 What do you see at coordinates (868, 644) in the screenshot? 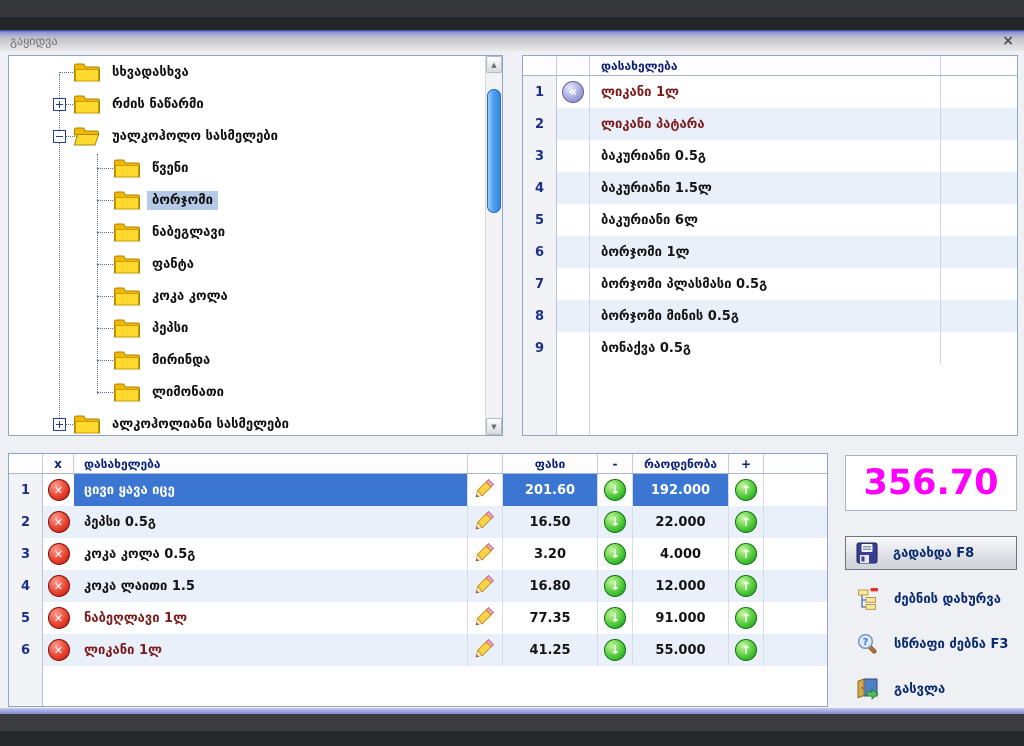
I see `quick-search-icon: ?` at bounding box center [868, 644].